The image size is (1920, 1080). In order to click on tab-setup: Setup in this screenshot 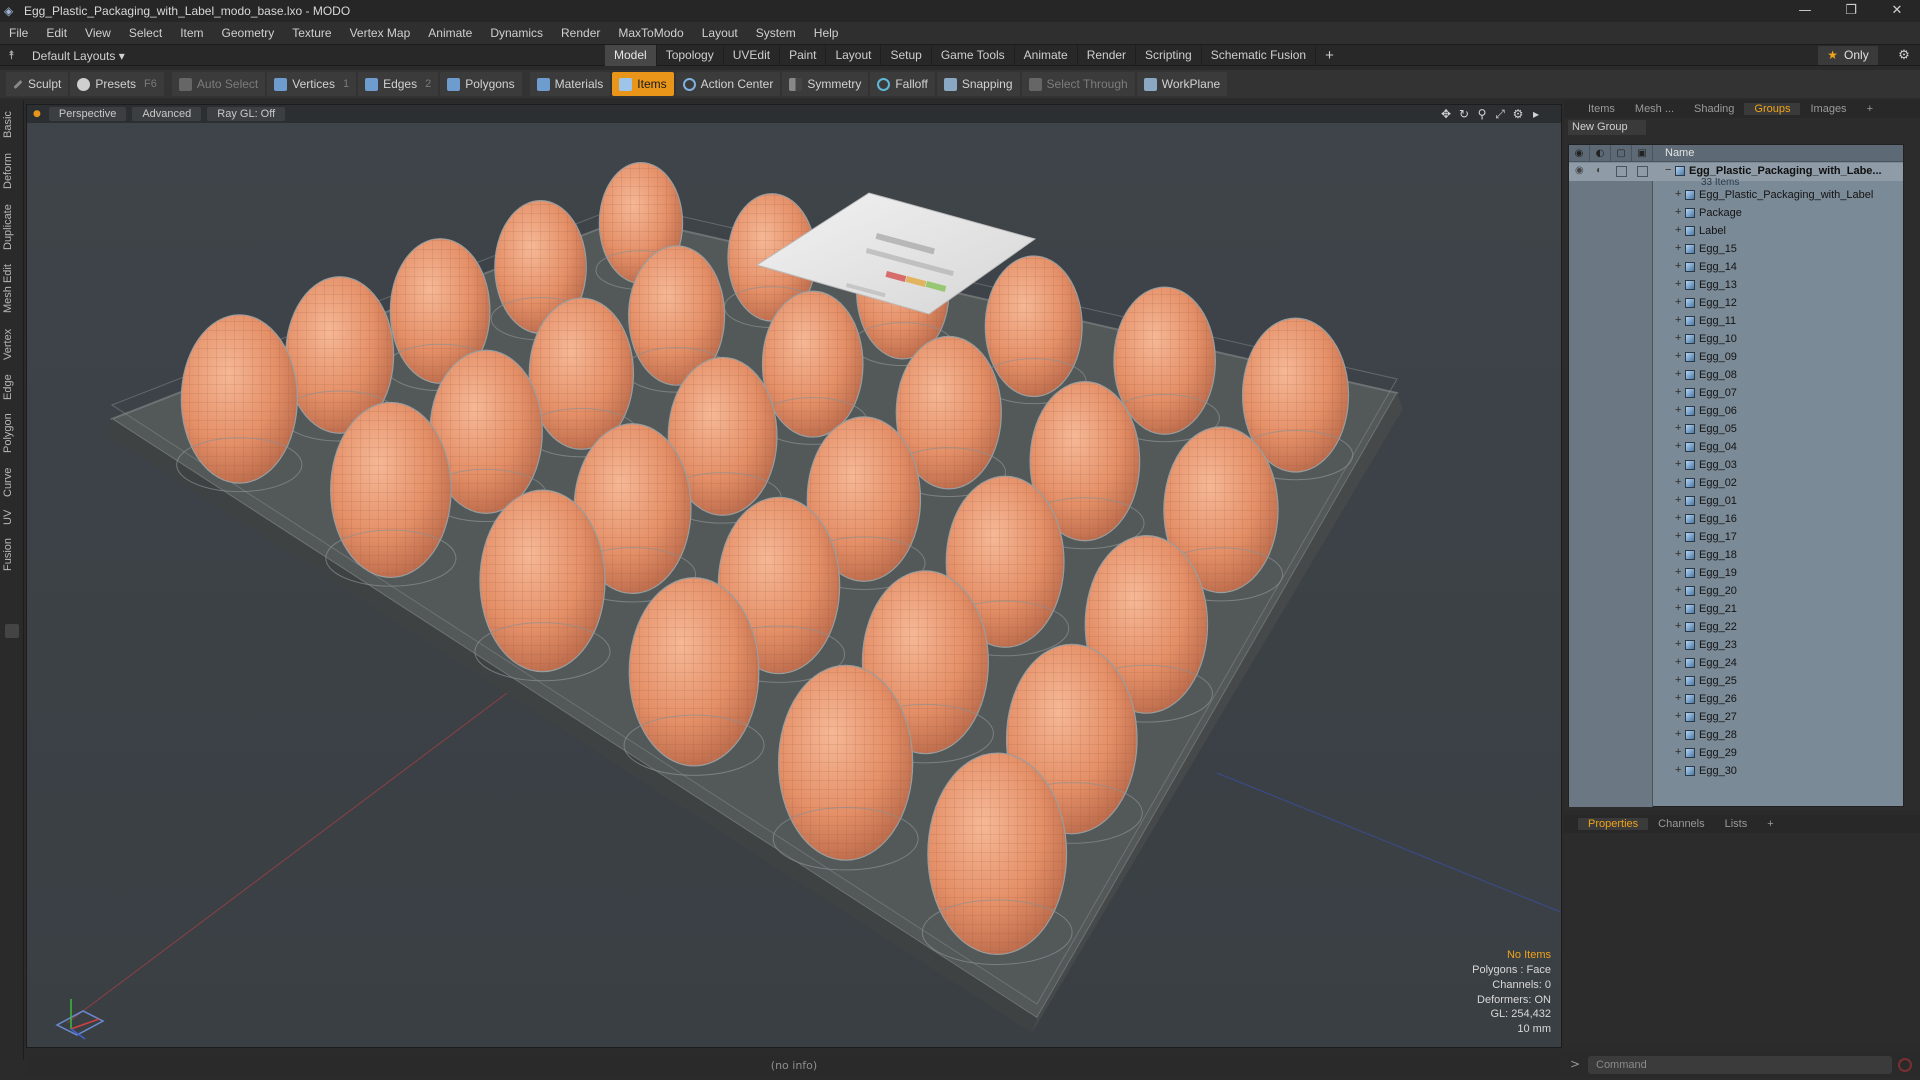, I will do `click(906, 55)`.